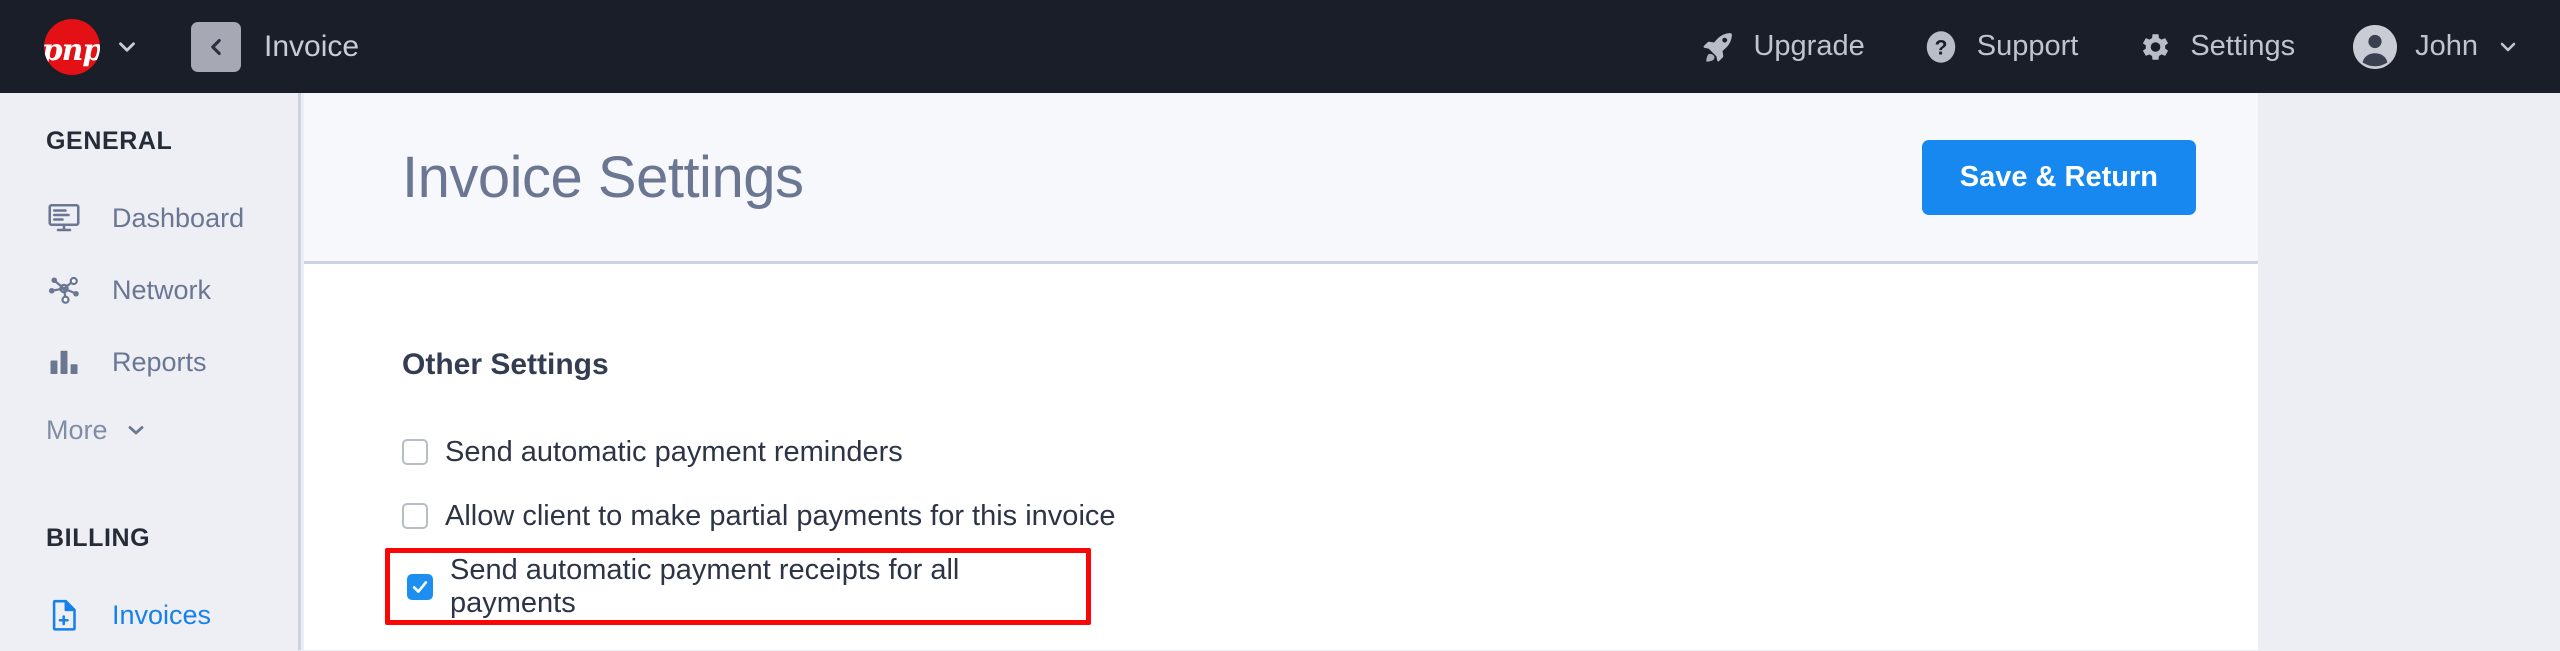  What do you see at coordinates (77, 429) in the screenshot?
I see `sidebar-item-more-label: More` at bounding box center [77, 429].